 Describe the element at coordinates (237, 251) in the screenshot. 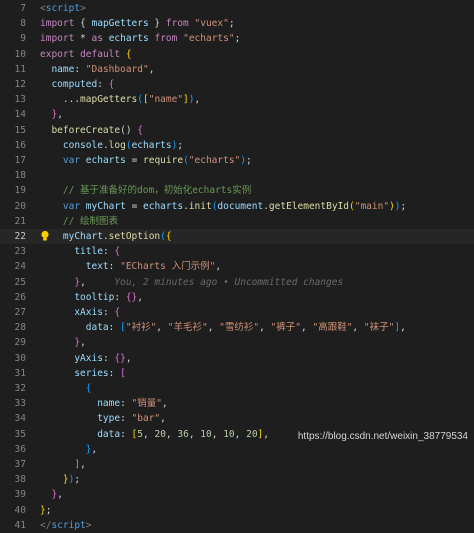

I see `code-line: 23 title: {` at that location.